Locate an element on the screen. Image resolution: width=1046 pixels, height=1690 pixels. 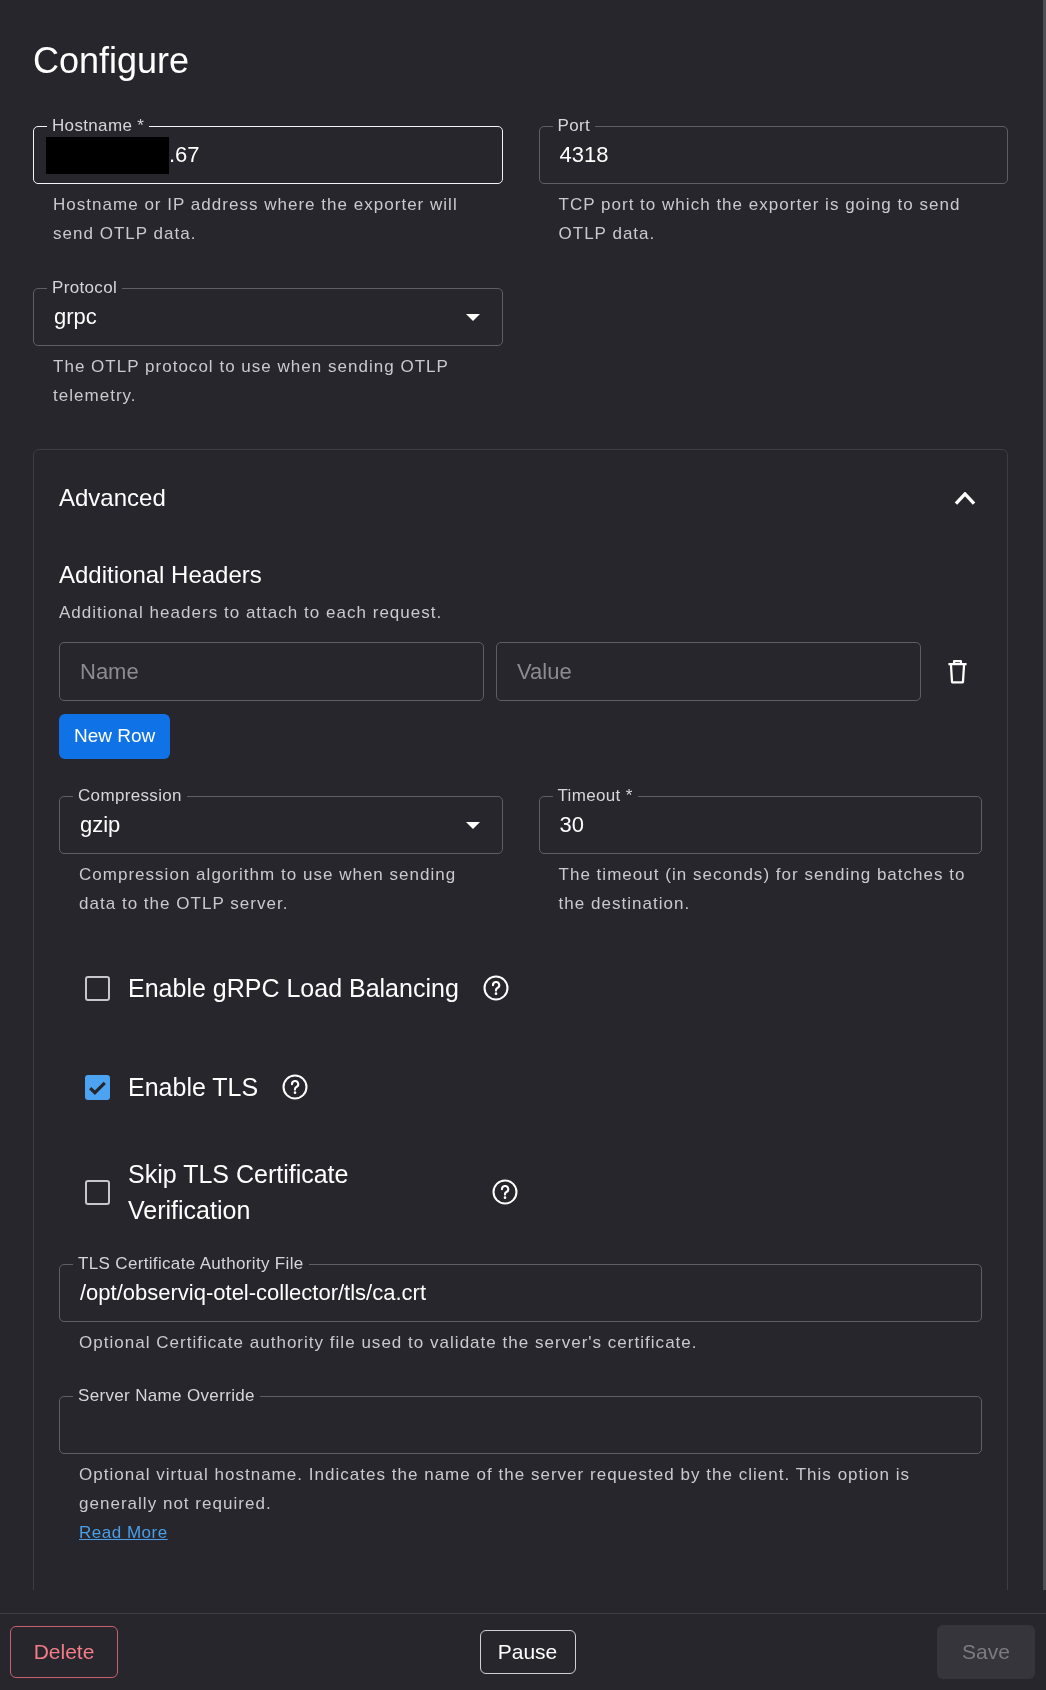
checkbox-label: Enable TLS is located at coordinates (193, 1087).